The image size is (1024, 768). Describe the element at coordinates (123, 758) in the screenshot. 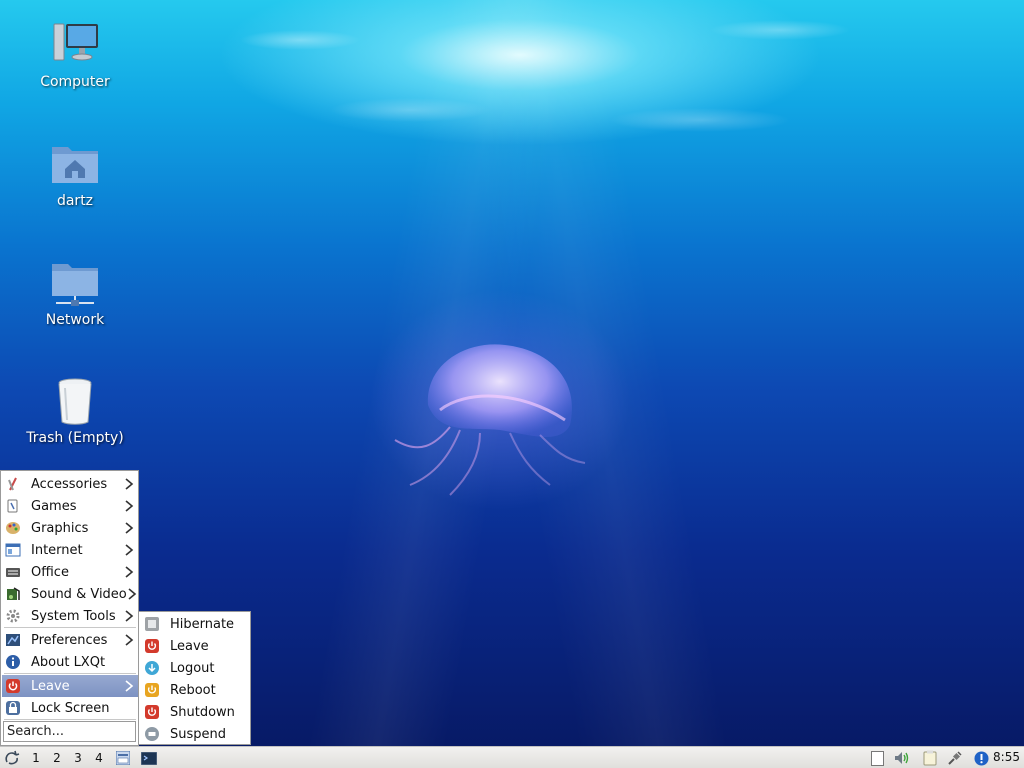

I see `file-manager-launcher` at that location.